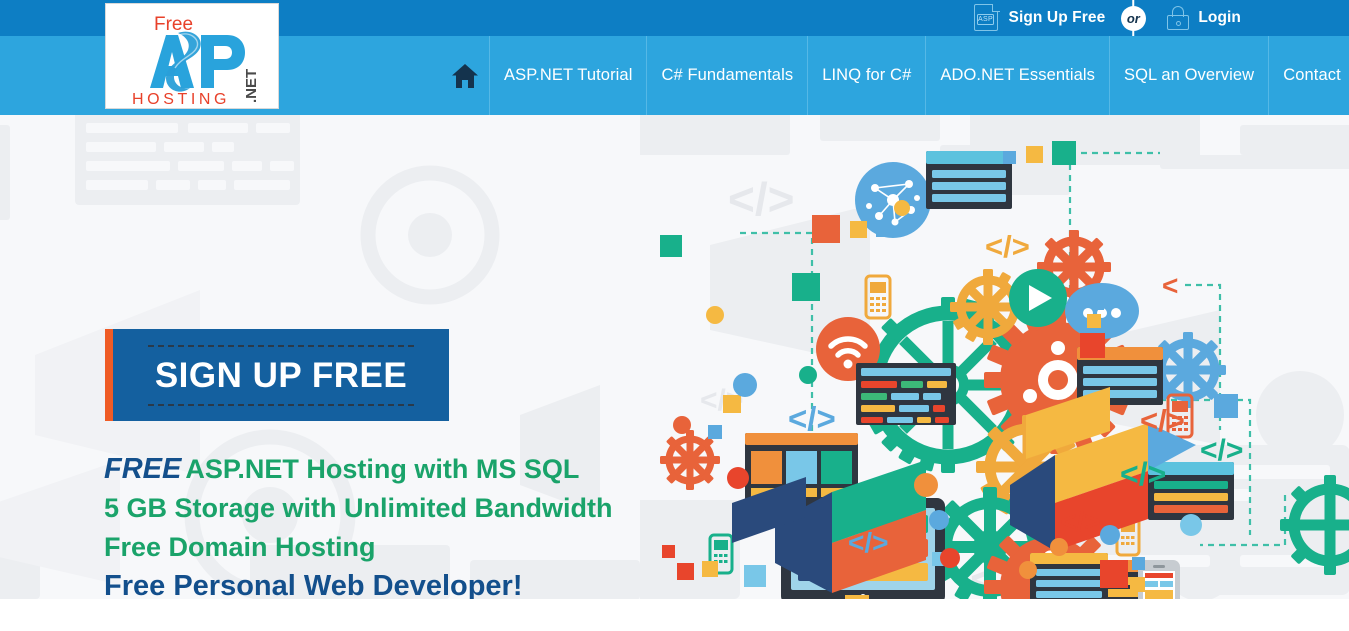 The height and width of the screenshot is (631, 1349). What do you see at coordinates (181, 99) in the screenshot?
I see `logo-hosting-text: HOSTING` at bounding box center [181, 99].